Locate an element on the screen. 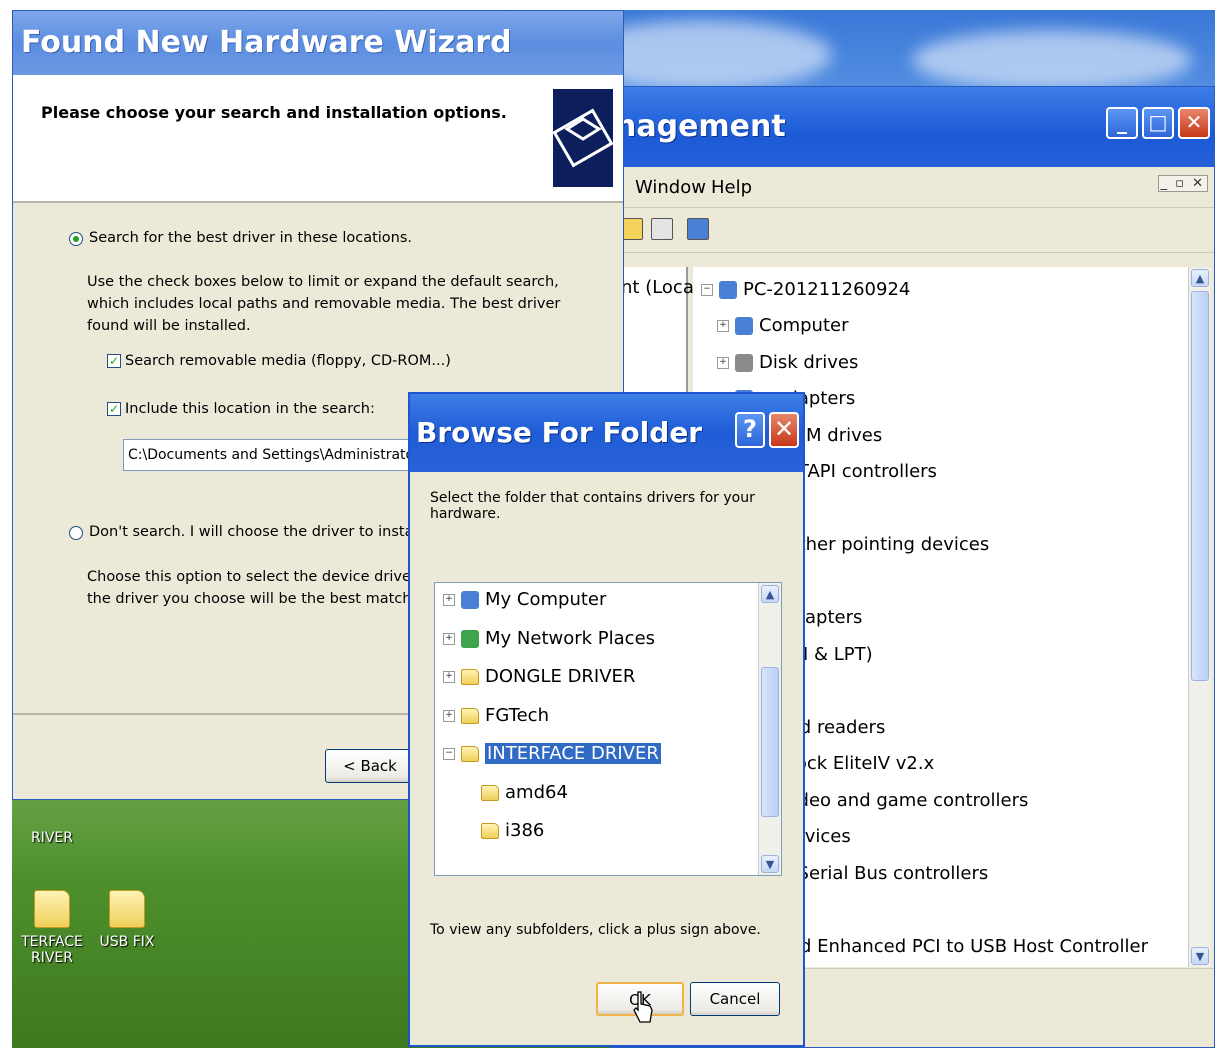 Image resolution: width=1215 pixels, height=1048 pixels. folder-tree-item: + DONGLE DRIVER is located at coordinates (539, 676).